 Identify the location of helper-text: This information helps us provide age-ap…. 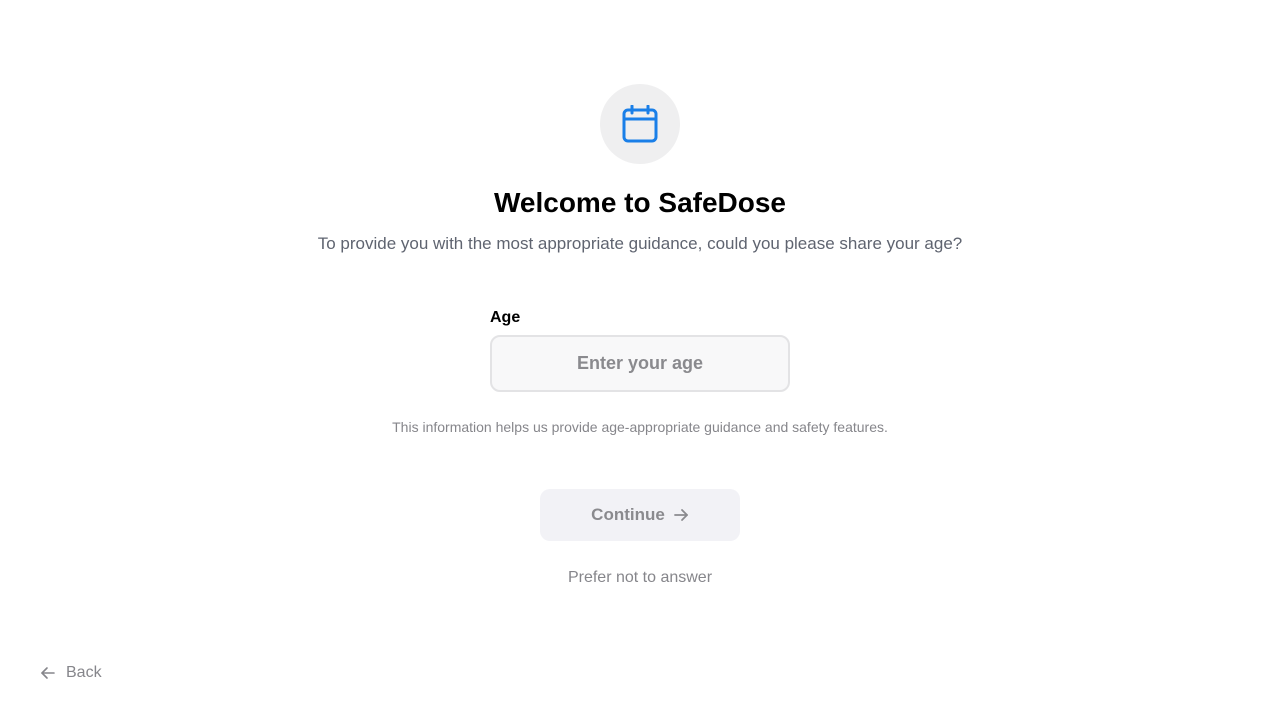
(640, 427).